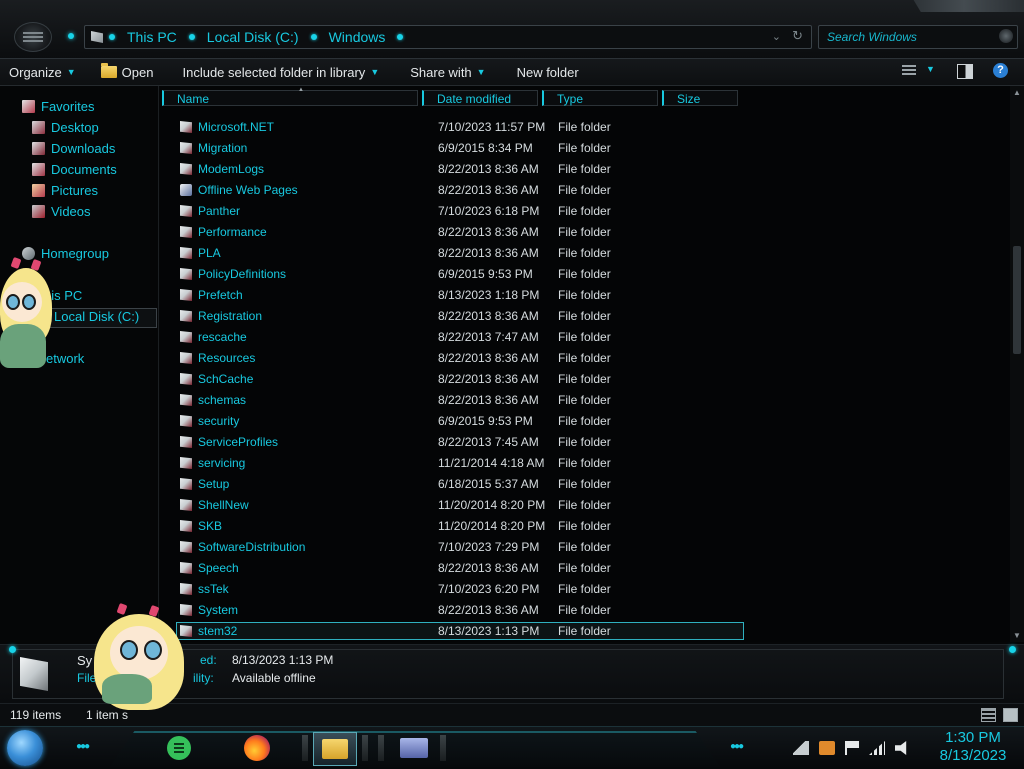 The width and height of the screenshot is (1024, 769). I want to click on volume-icon, so click(901, 748).